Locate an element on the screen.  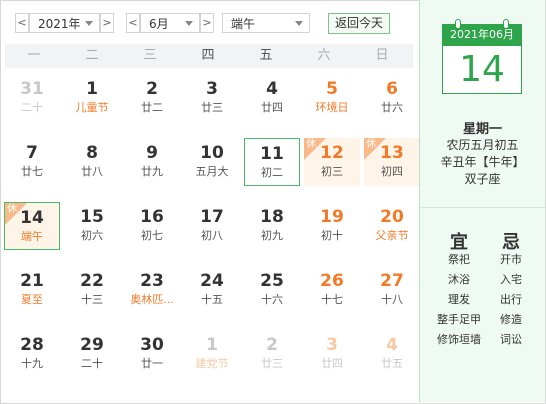
lunar-label: 初七 is located at coordinates (152, 235).